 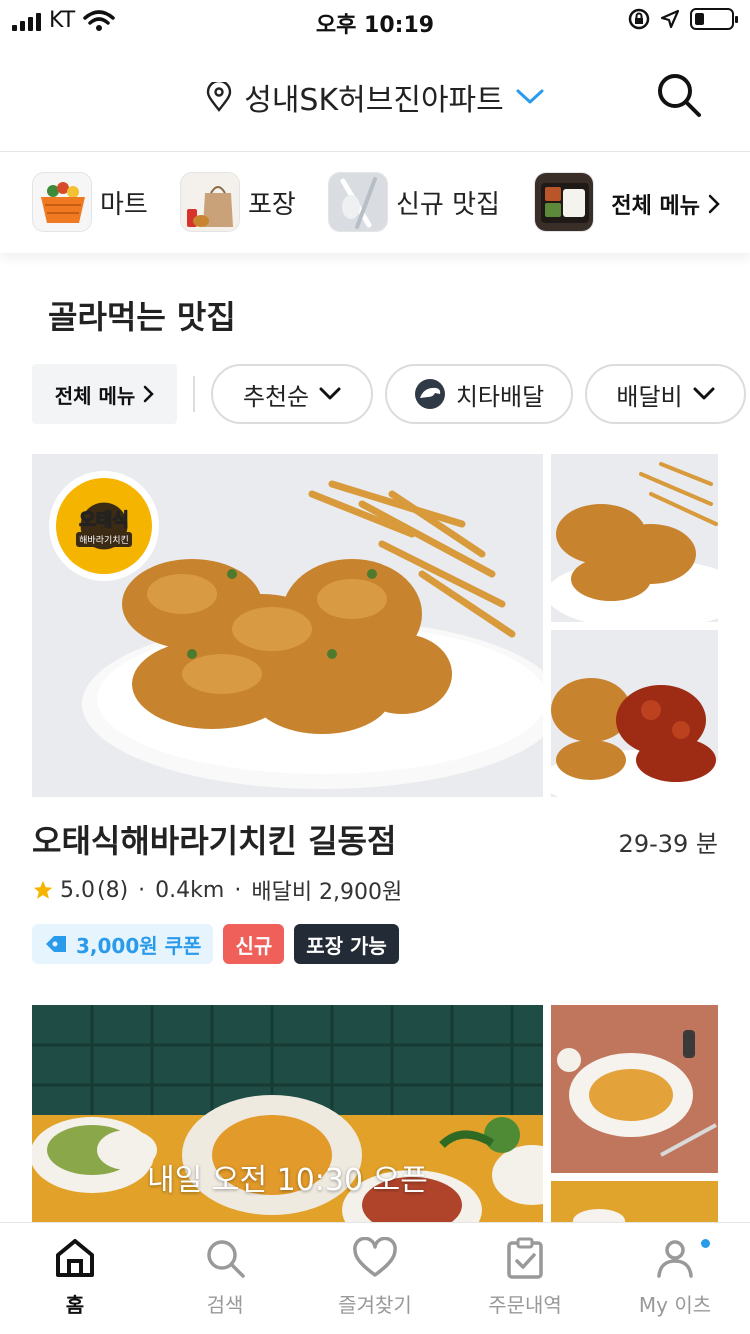 What do you see at coordinates (194, 394) in the screenshot?
I see `filter-divider` at bounding box center [194, 394].